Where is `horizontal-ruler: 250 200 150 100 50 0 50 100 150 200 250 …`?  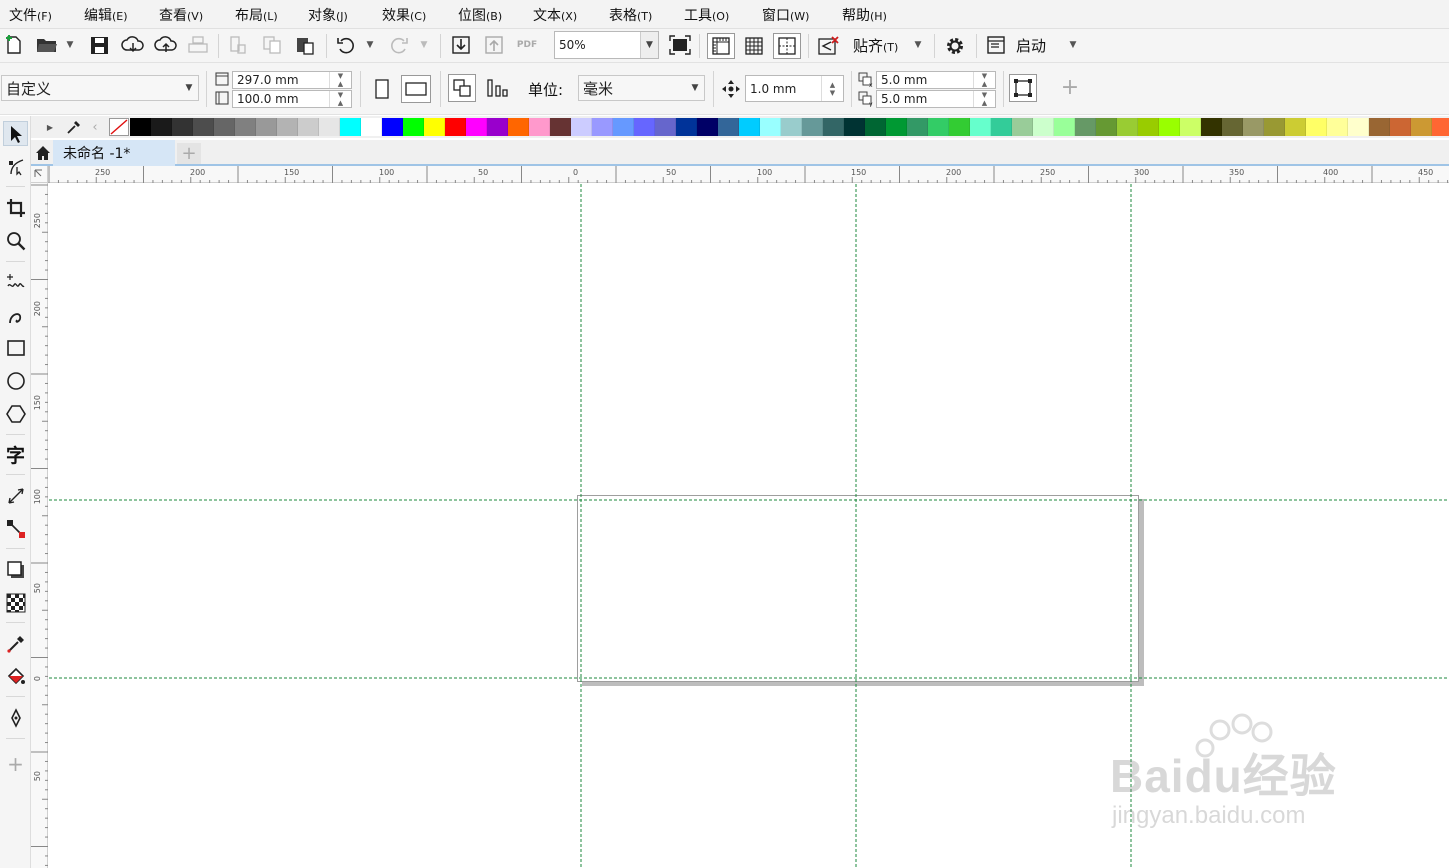 horizontal-ruler: 250 200 150 100 50 0 50 100 150 200 250 … is located at coordinates (740, 174).